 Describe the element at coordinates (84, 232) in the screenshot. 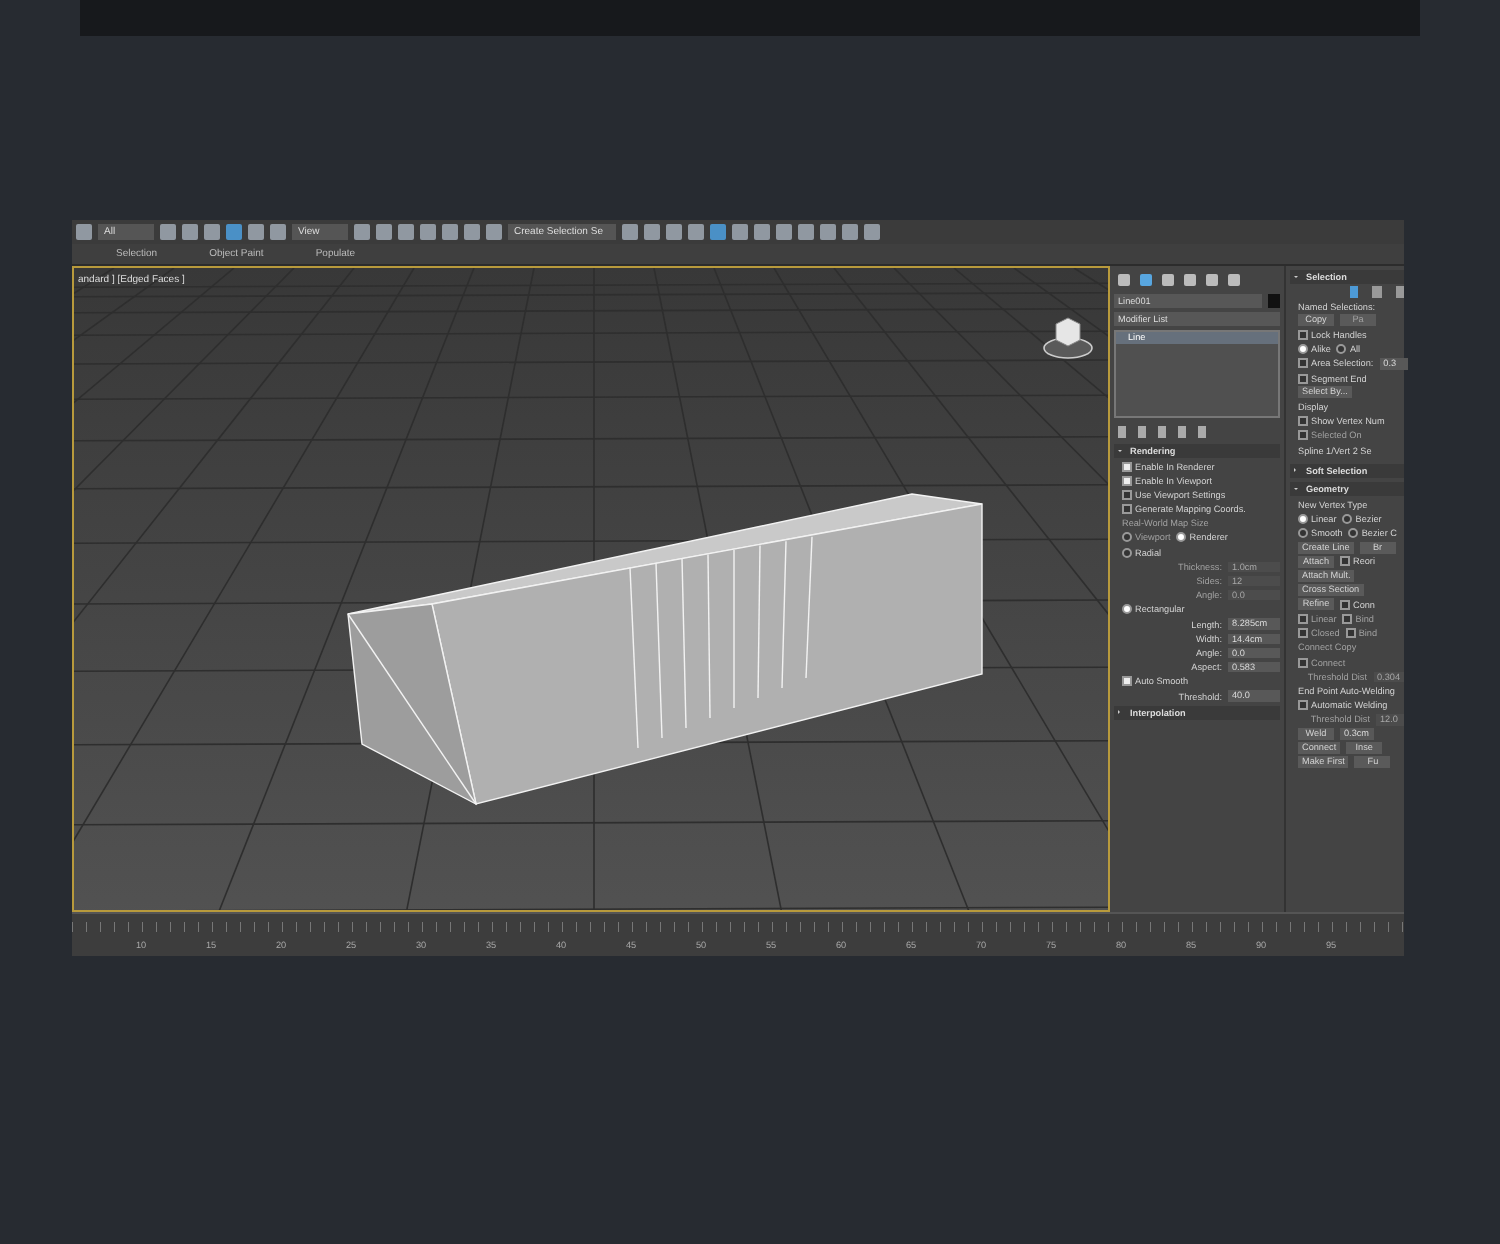

I see `toolbar-icon` at that location.